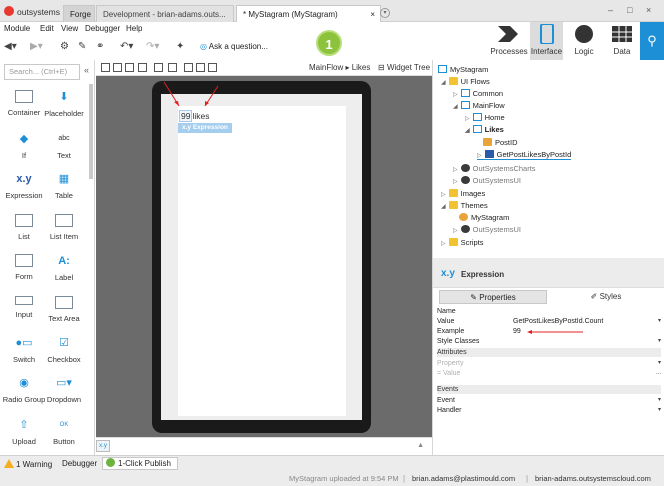 This screenshot has width=664, height=486. Describe the element at coordinates (158, 67) in the screenshot. I see `keyboard-icon` at that location.